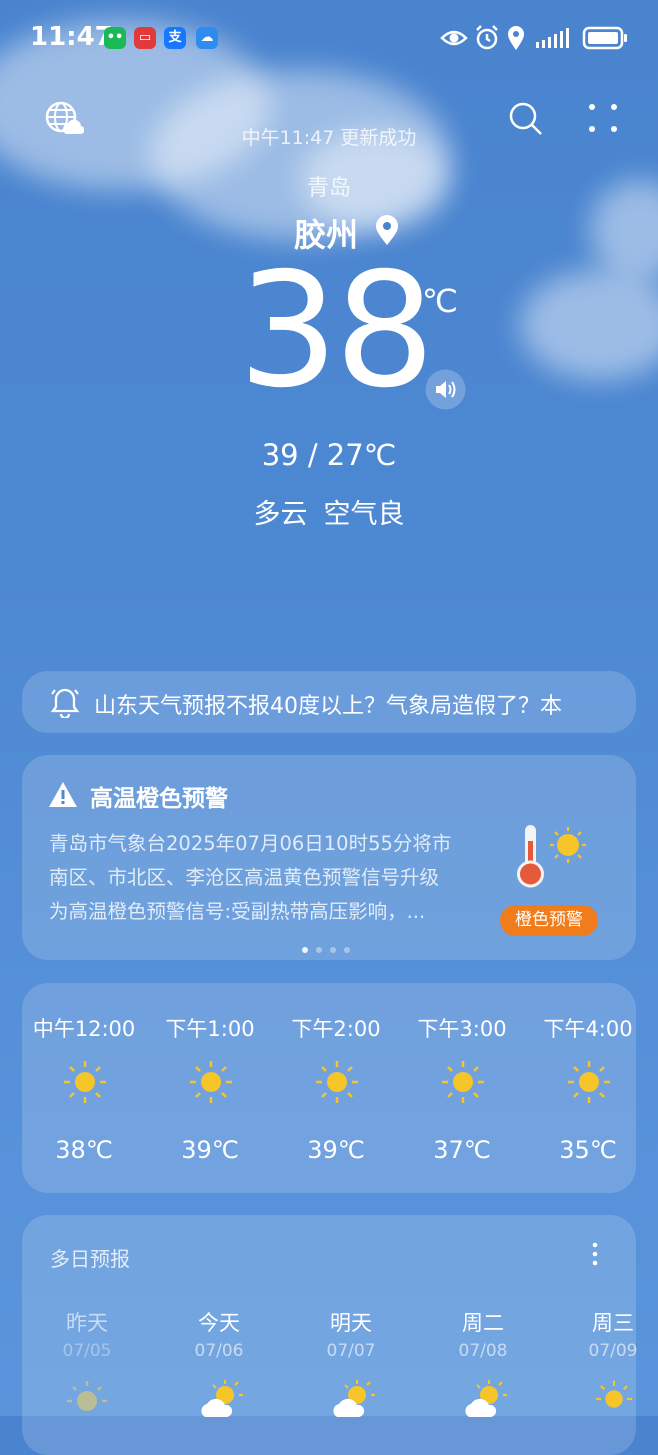  Describe the element at coordinates (87, 1323) in the screenshot. I see `day-name: 昨天` at that location.